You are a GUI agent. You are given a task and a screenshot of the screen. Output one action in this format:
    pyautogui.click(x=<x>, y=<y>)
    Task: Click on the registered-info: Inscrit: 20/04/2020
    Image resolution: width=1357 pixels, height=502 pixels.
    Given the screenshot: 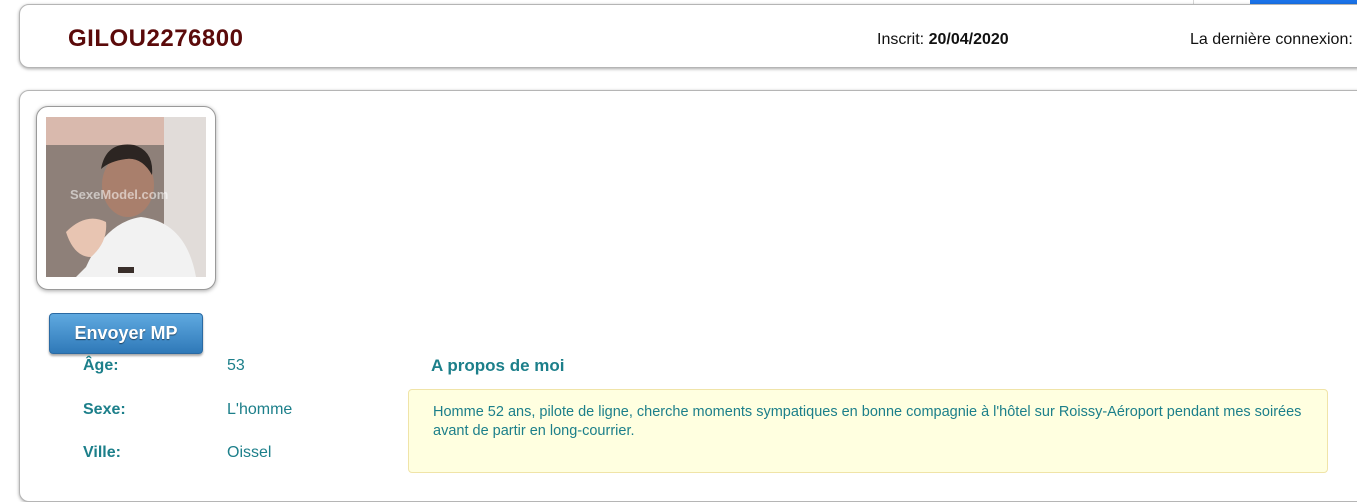 What is the action you would take?
    pyautogui.click(x=943, y=40)
    